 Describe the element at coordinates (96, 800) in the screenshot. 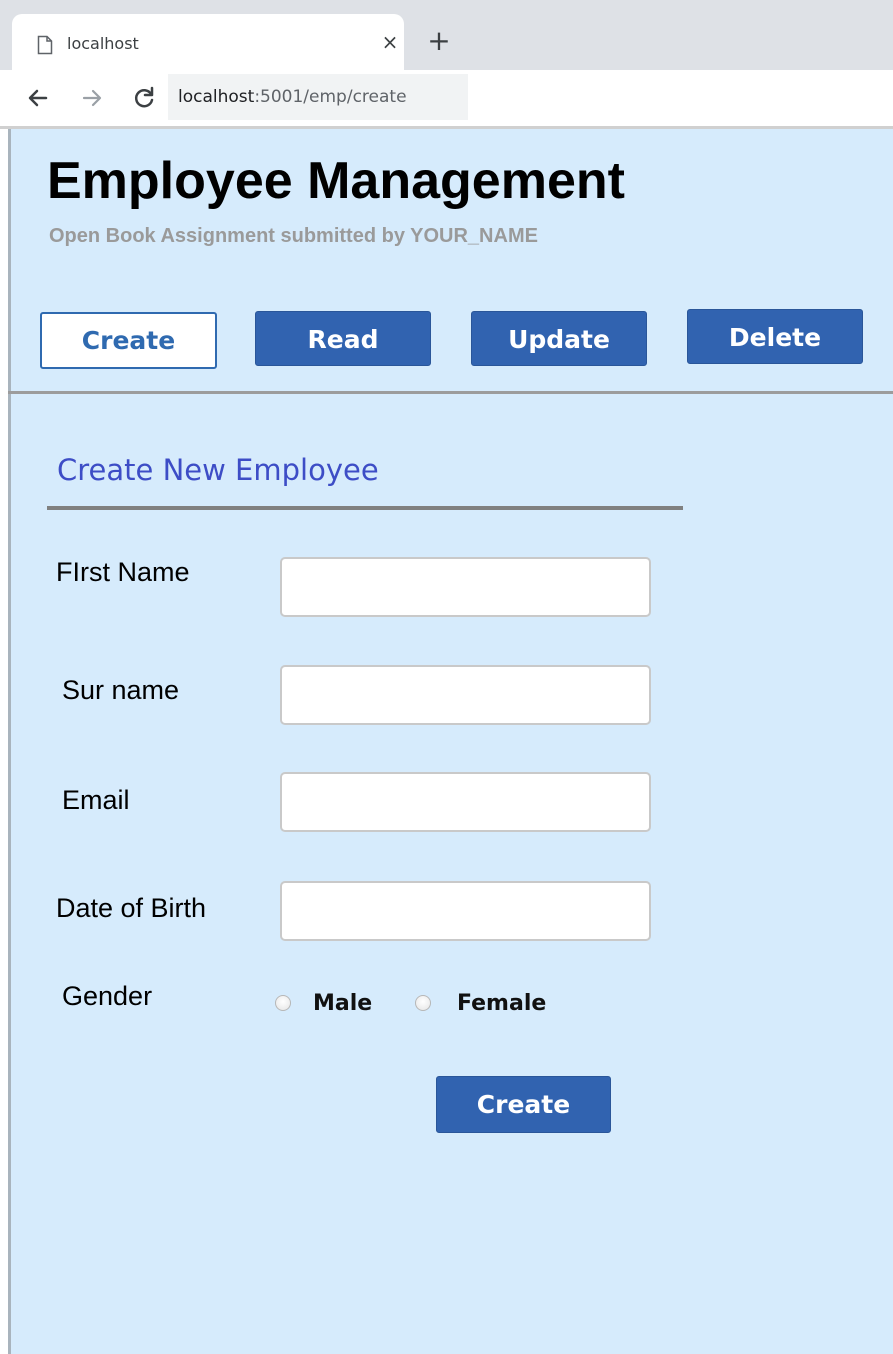

I see `email-label: Email` at that location.